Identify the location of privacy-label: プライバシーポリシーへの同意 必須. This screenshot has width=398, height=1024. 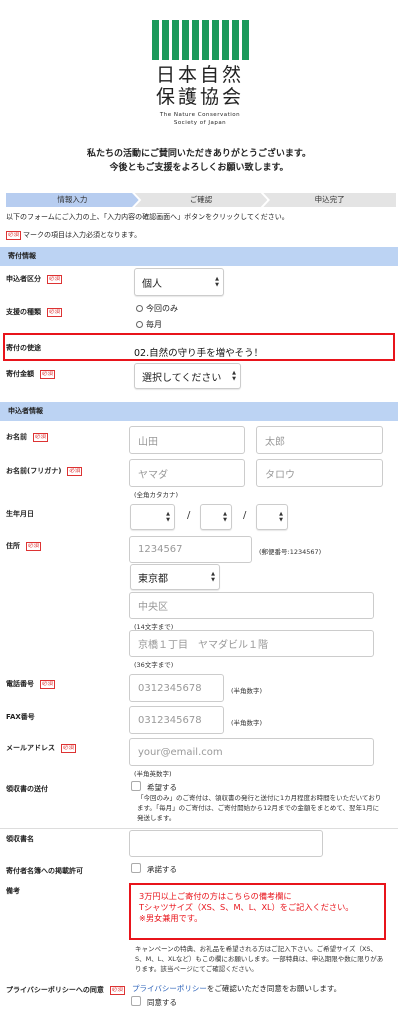
(65, 990).